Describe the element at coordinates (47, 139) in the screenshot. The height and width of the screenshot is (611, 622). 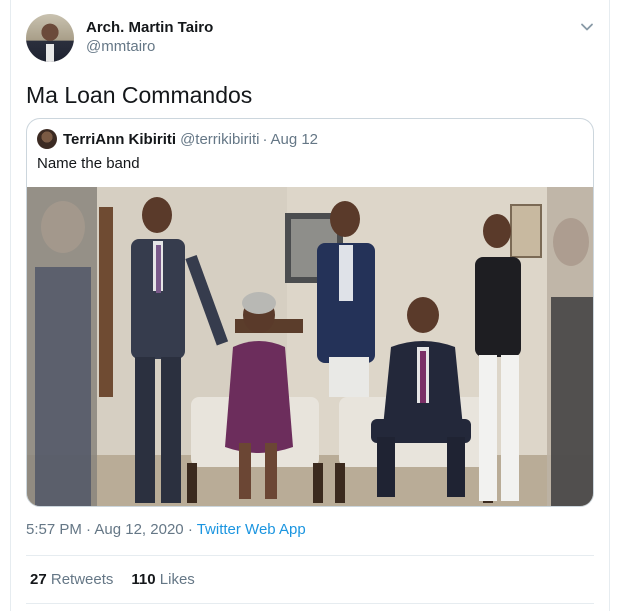
I see `quoted-avatar` at that location.